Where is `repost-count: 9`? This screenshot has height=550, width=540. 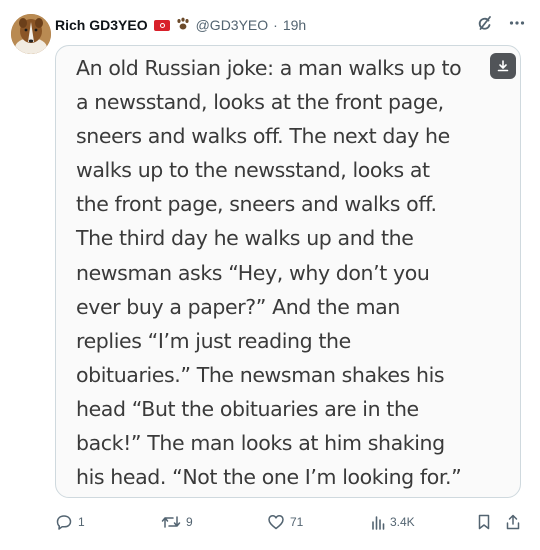
repost-count: 9 is located at coordinates (189, 522).